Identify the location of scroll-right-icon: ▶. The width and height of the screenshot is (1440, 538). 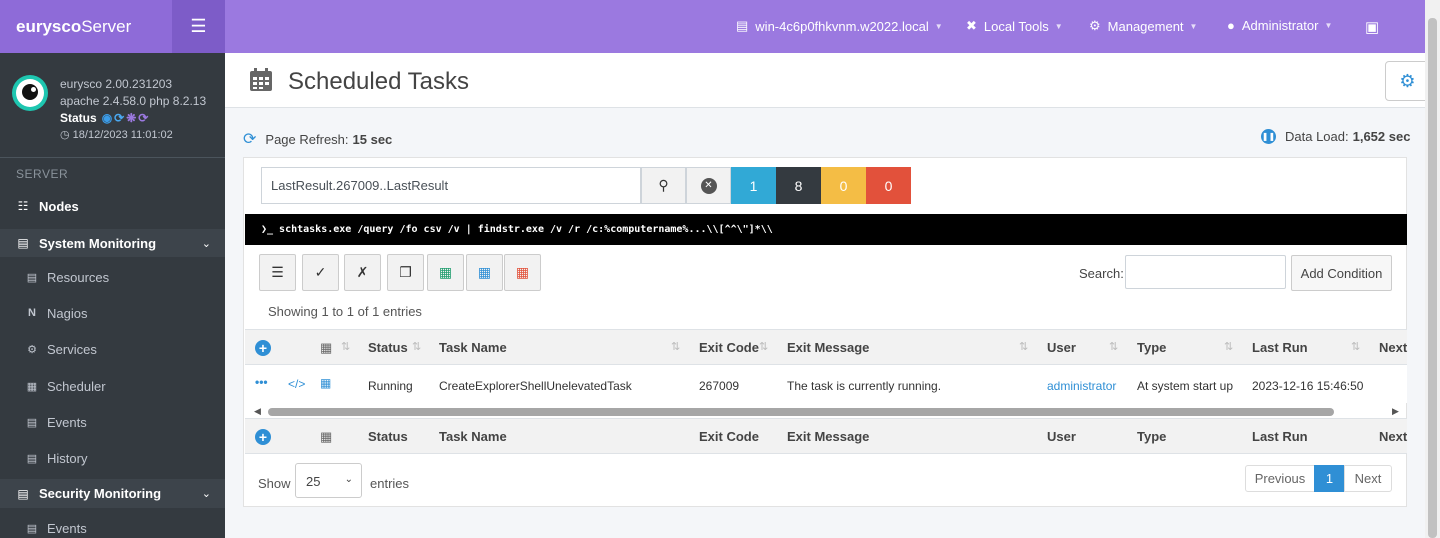
(1395, 411).